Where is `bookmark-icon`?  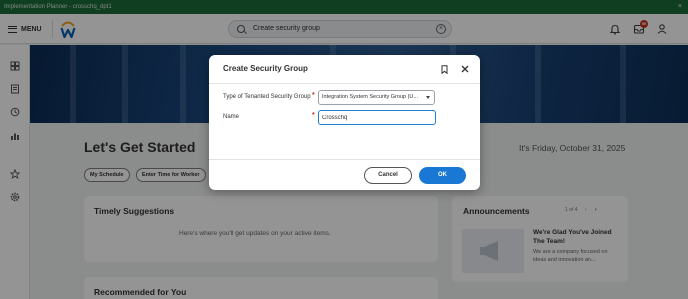
bookmark-icon is located at coordinates (444, 69).